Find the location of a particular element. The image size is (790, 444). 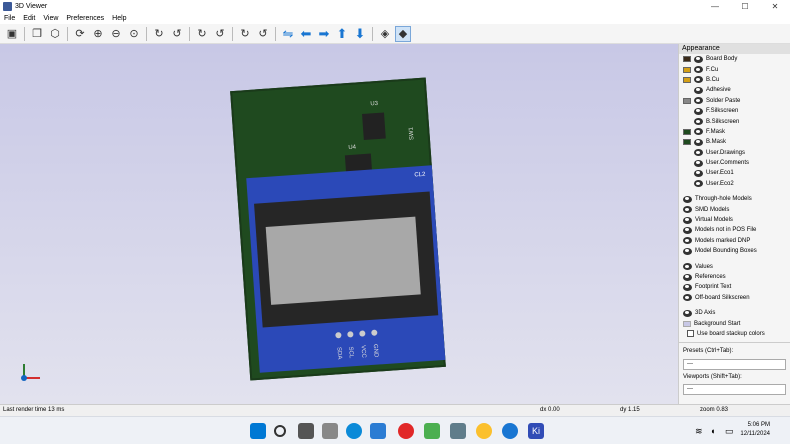

layer-row-b-cu: B.Cu is located at coordinates (734, 80).